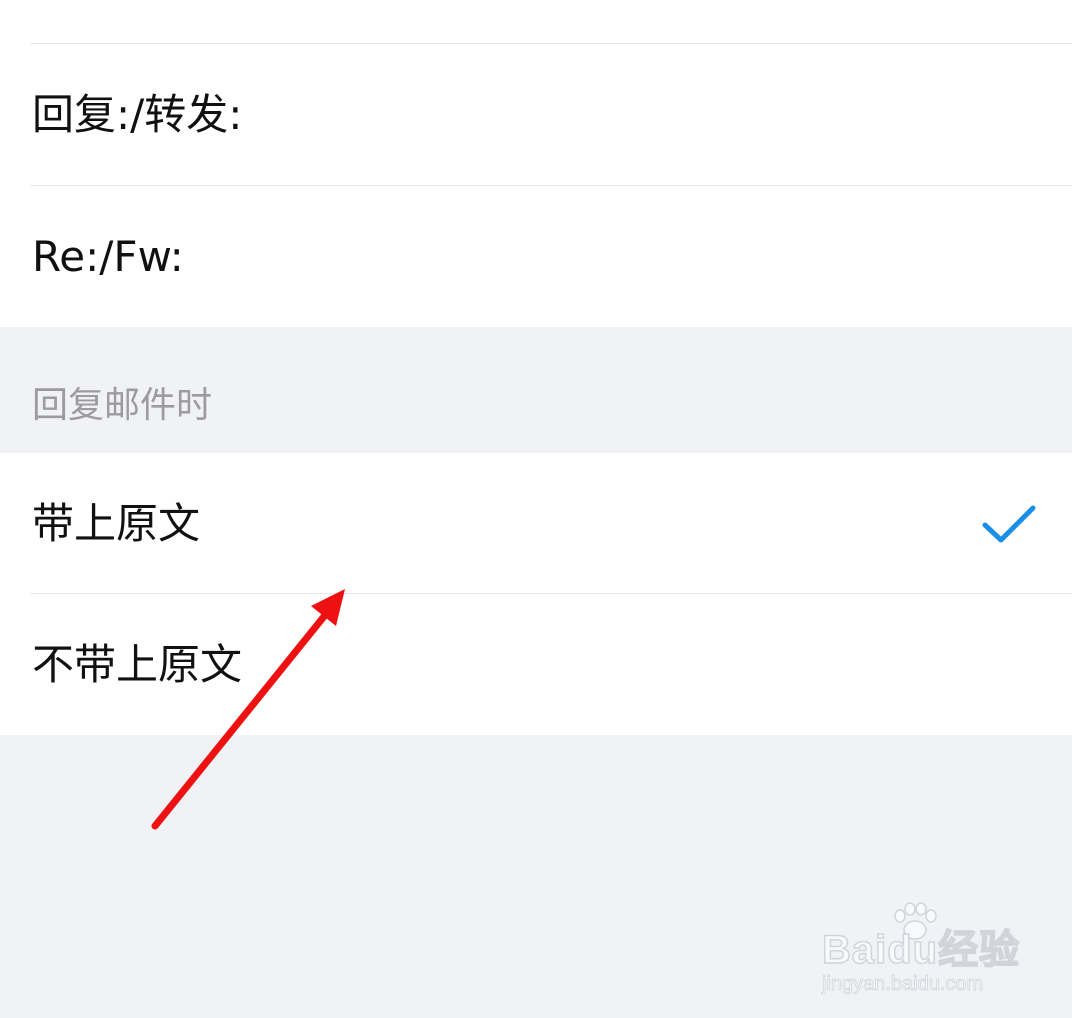  Describe the element at coordinates (1009, 523) in the screenshot. I see `checkmark-icon` at that location.